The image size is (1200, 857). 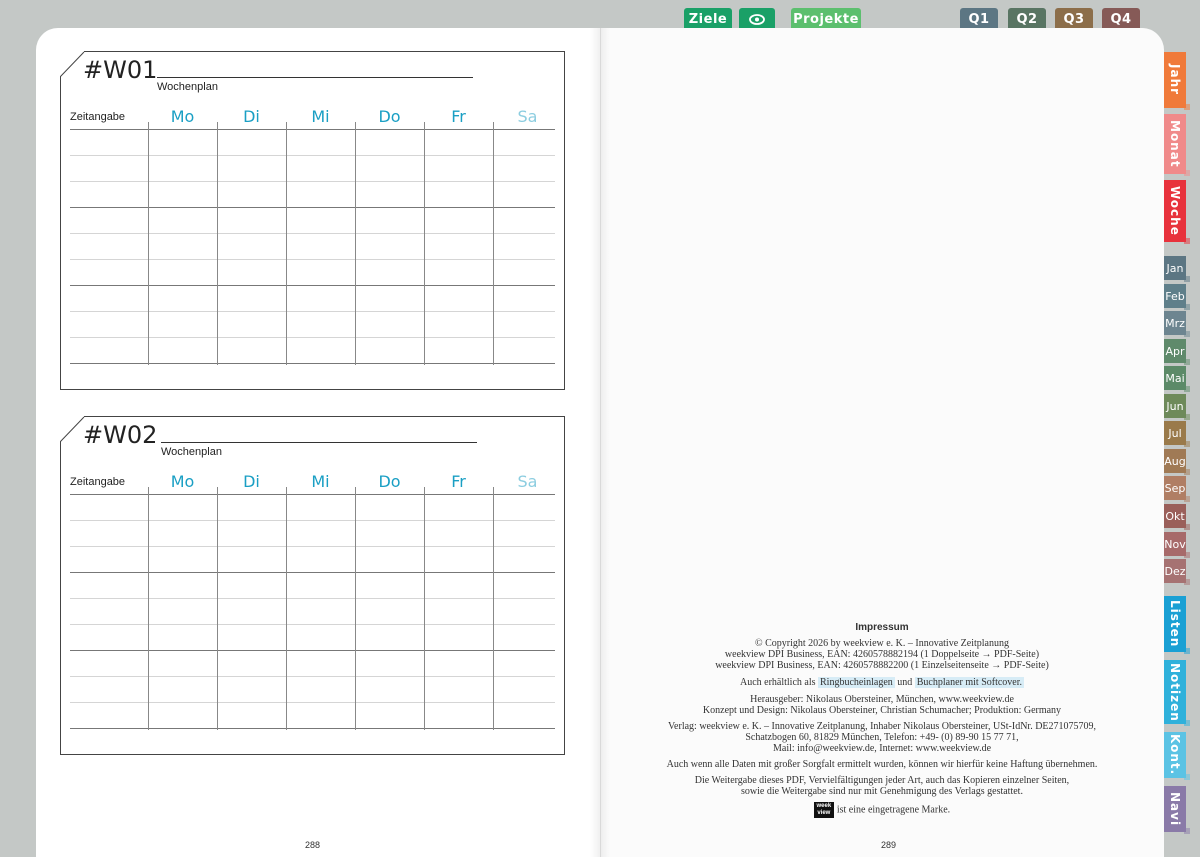 I want to click on side-tab-label: Jun, so click(x=1175, y=406).